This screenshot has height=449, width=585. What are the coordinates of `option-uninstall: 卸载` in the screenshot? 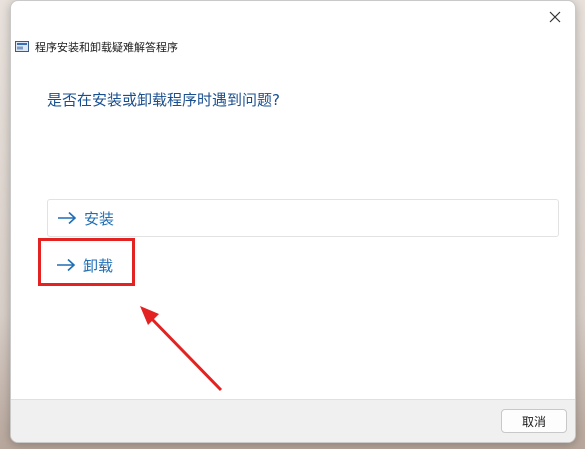 It's located at (303, 265).